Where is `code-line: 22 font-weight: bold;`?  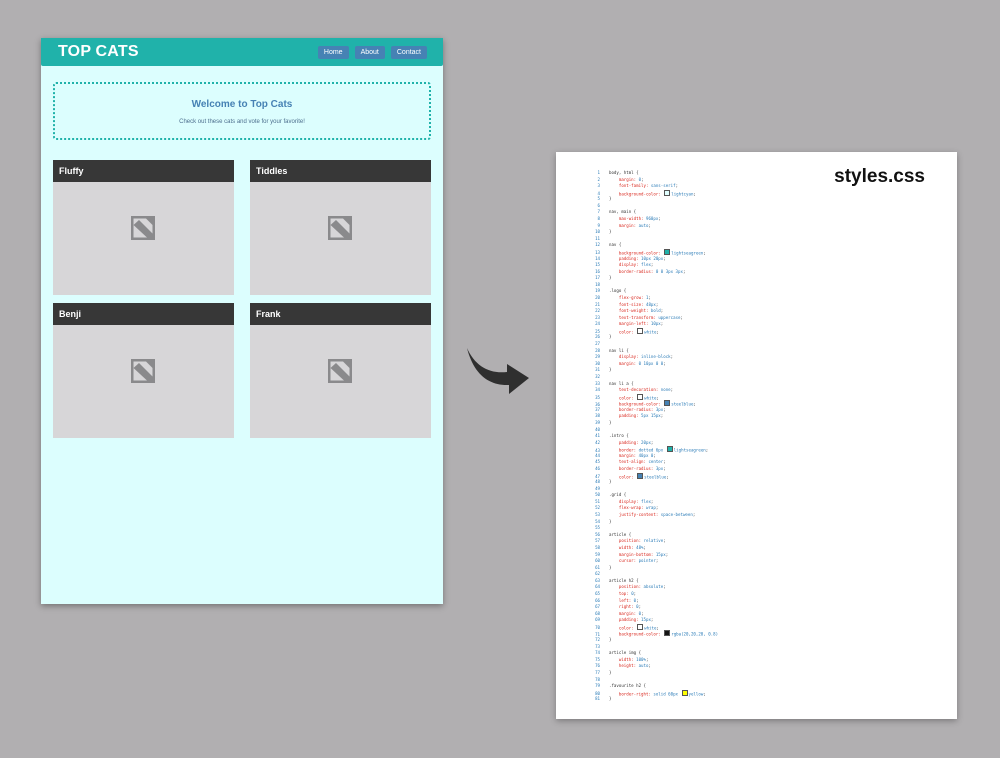 code-line: 22 font-weight: bold; is located at coordinates (654, 311).